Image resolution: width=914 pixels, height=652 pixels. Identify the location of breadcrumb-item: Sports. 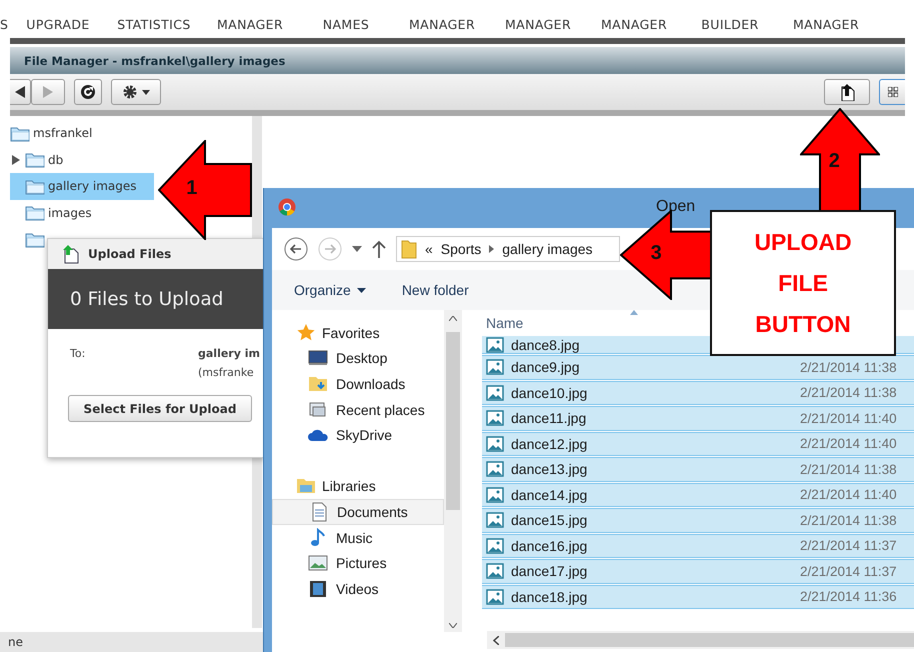
(461, 249).